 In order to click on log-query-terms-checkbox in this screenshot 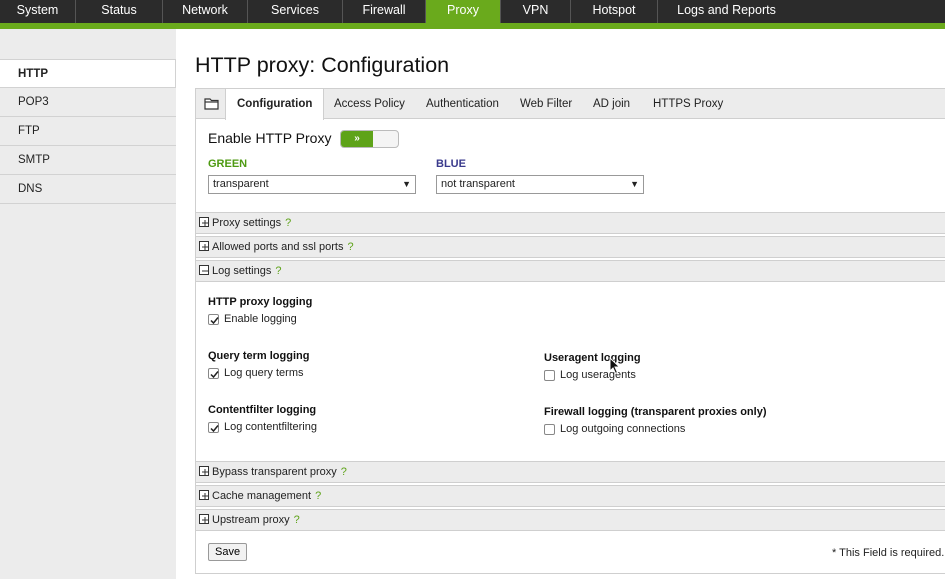, I will do `click(213, 373)`.